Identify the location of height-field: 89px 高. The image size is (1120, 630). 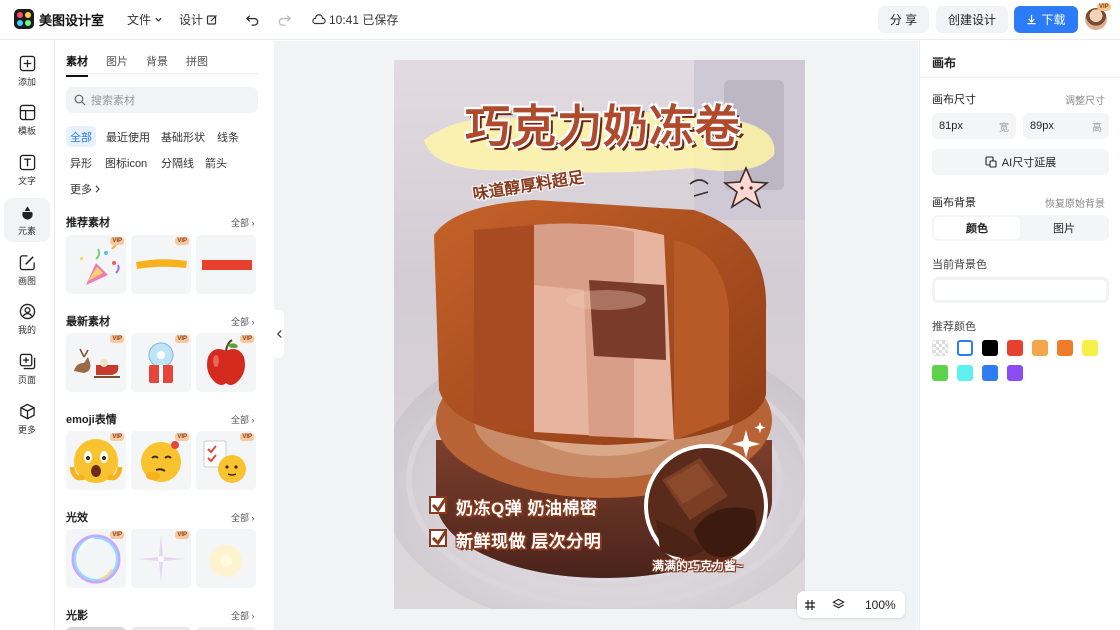
(1066, 126).